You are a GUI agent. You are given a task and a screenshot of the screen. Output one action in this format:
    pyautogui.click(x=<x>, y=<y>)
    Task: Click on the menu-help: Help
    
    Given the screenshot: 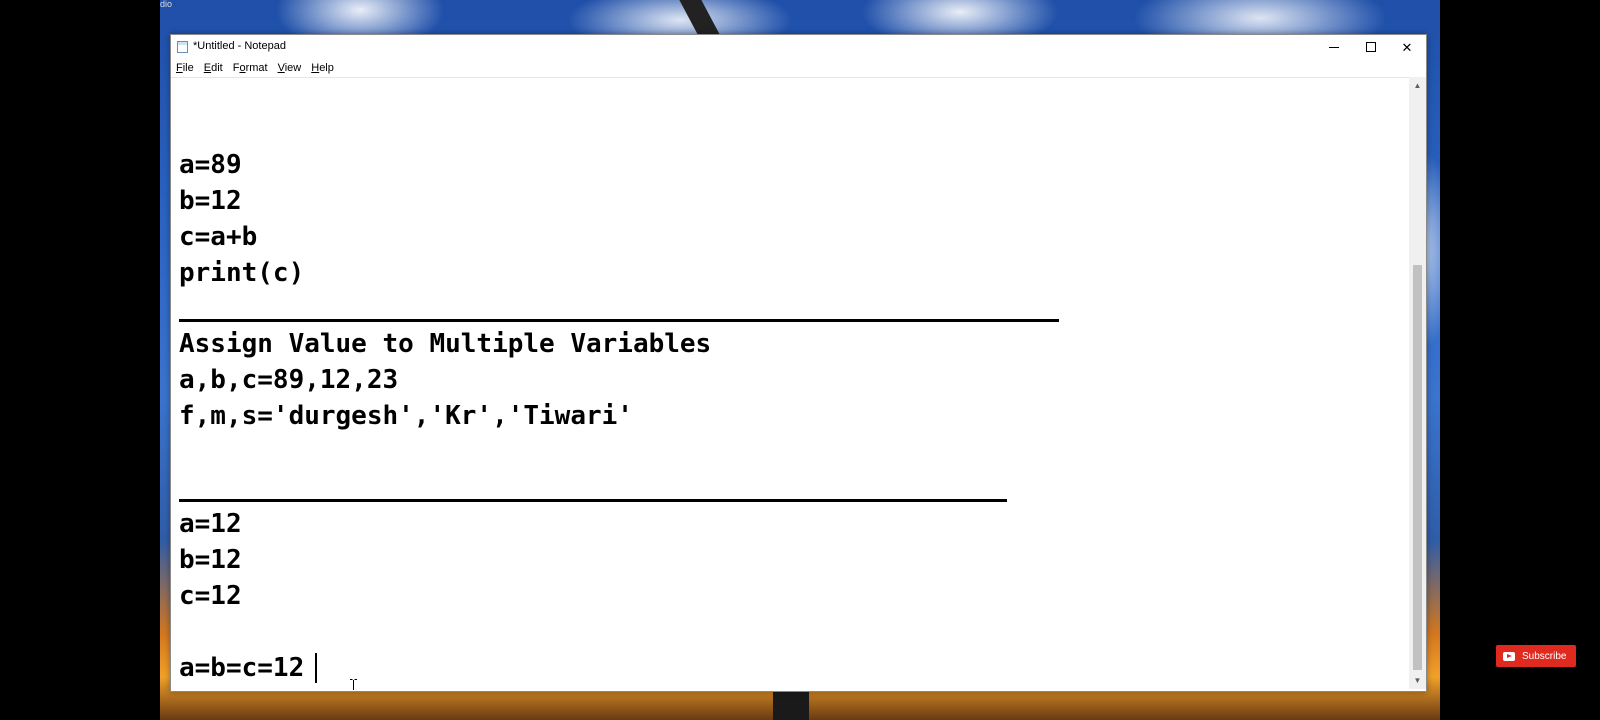 What is the action you would take?
    pyautogui.click(x=322, y=68)
    